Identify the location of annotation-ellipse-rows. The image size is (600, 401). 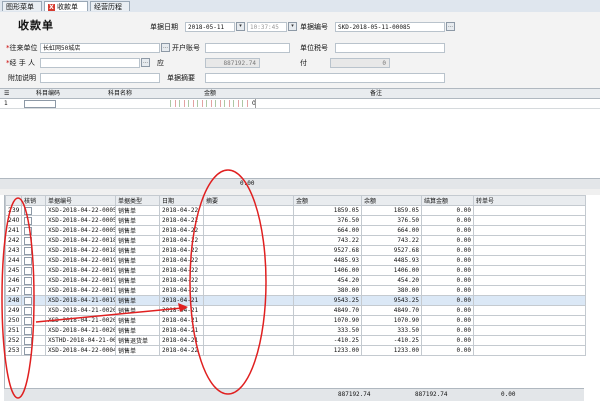
(18, 298).